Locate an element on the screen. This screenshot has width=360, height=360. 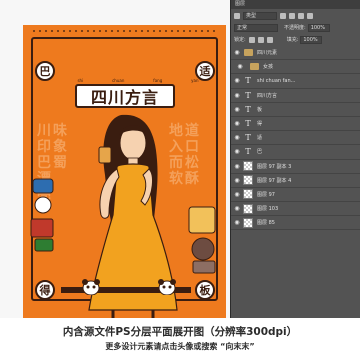
corner-char-top-left: 巴 is located at coordinates (45, 71).